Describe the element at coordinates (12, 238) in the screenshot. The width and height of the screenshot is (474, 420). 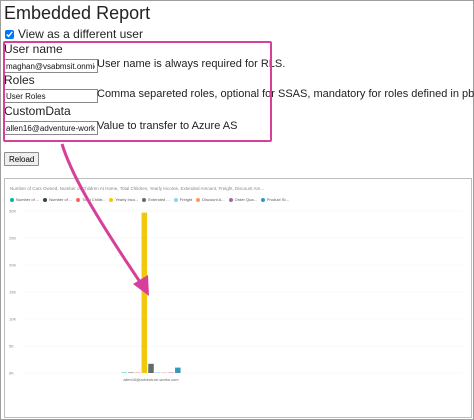
I see `y-tick-label: 25K` at that location.